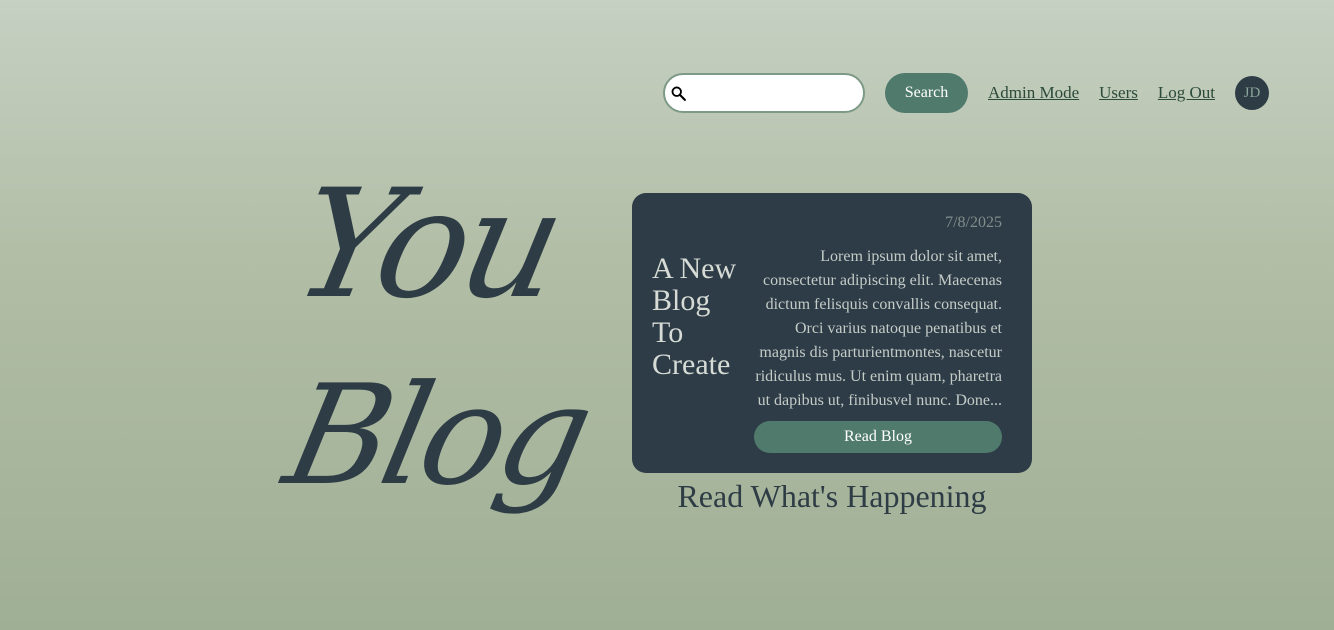 The image size is (1334, 630). Describe the element at coordinates (694, 316) in the screenshot. I see `post-title: A New Blog To Create` at that location.